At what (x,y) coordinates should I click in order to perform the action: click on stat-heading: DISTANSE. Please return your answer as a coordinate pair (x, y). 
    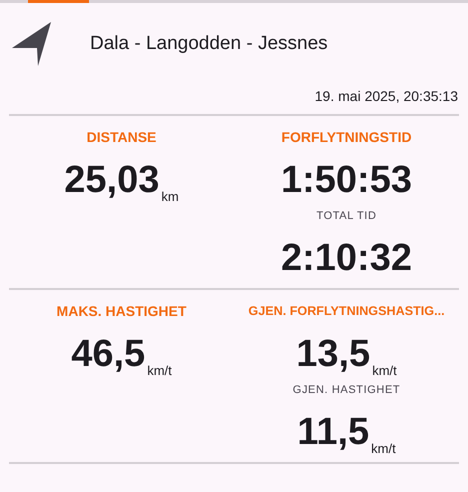
    Looking at the image, I should click on (121, 137).